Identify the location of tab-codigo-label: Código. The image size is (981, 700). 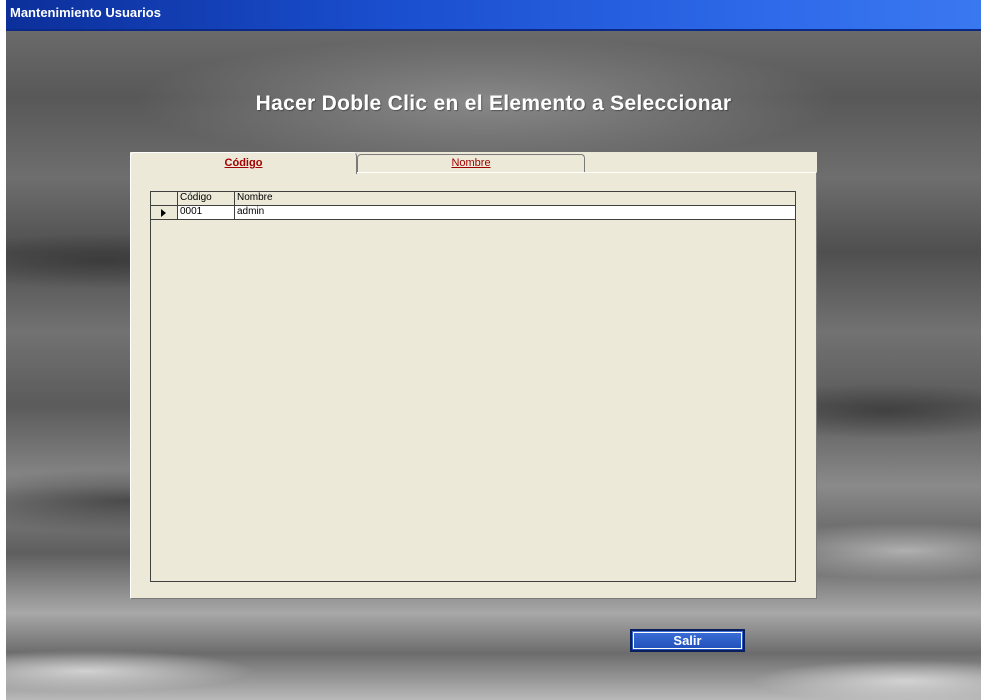
(243, 163).